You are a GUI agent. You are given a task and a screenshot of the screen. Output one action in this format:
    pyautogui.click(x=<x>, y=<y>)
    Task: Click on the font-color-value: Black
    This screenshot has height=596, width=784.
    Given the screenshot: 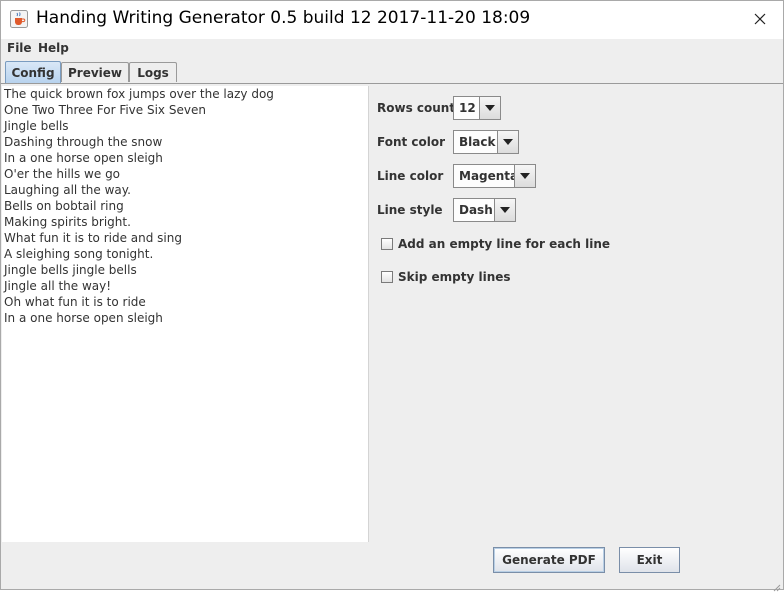 What is the action you would take?
    pyautogui.click(x=477, y=142)
    